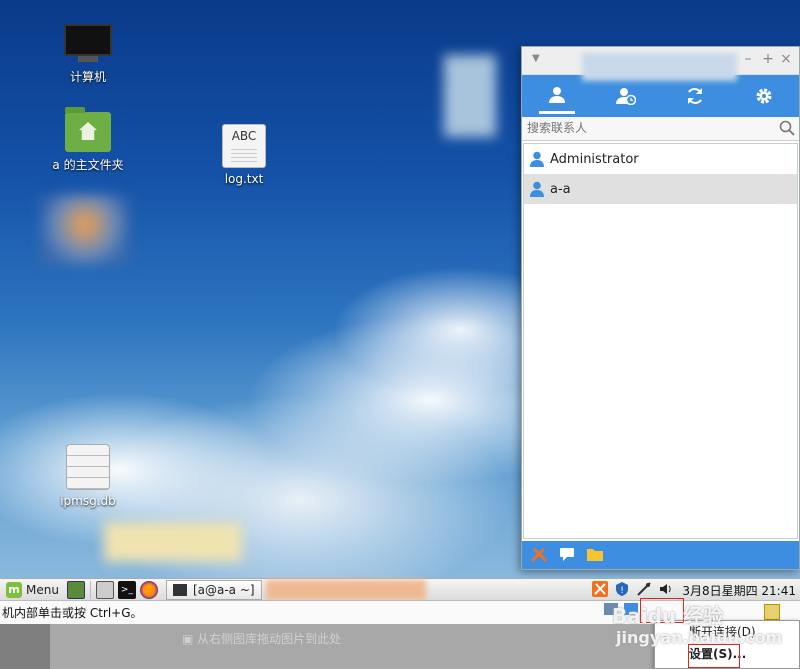 The image size is (800, 669). Describe the element at coordinates (772, 612) in the screenshot. I see `note-icon` at that location.